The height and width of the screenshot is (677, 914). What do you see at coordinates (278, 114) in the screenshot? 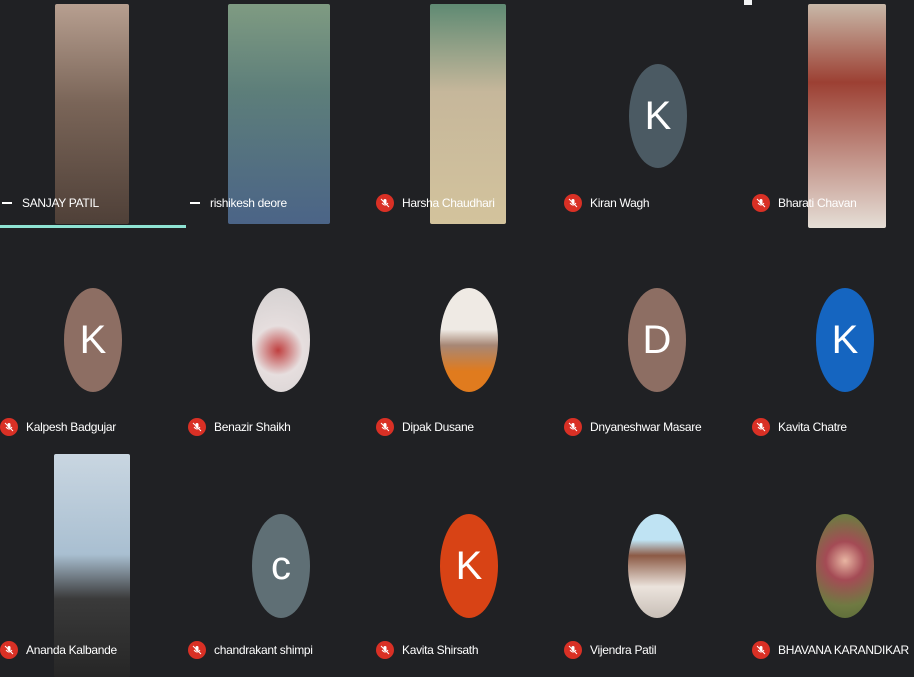
I see `participant-tile-rishikesh-deore: rishikesh deore` at bounding box center [278, 114].